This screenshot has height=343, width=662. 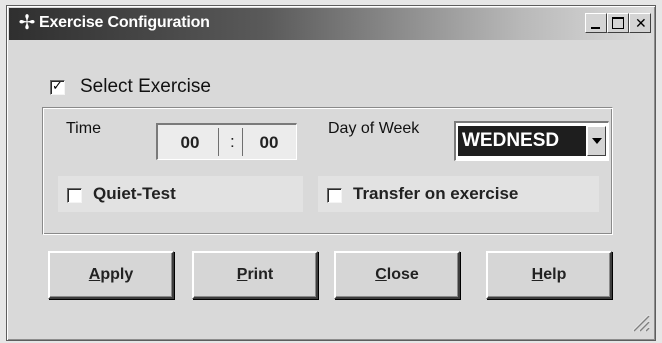 What do you see at coordinates (596, 23) in the screenshot?
I see `minimize-button` at bounding box center [596, 23].